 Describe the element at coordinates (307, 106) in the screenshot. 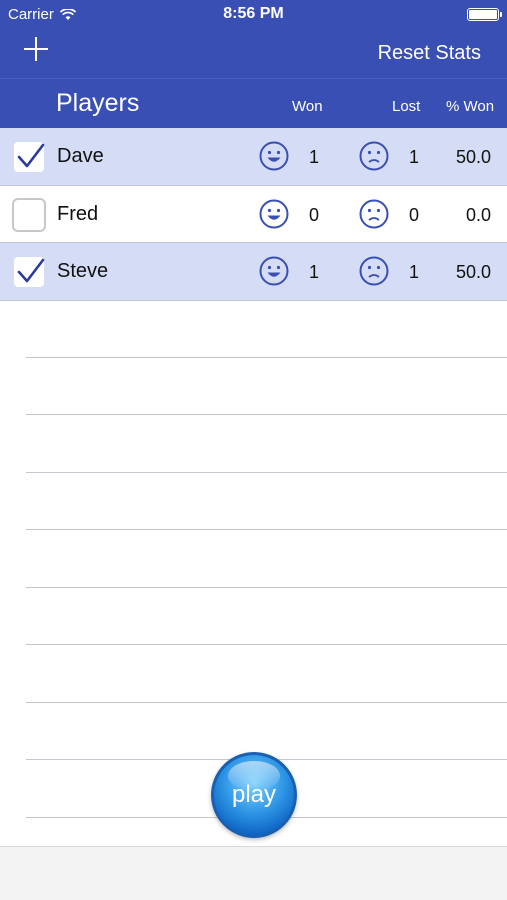

I see `won-column-header: Won` at that location.